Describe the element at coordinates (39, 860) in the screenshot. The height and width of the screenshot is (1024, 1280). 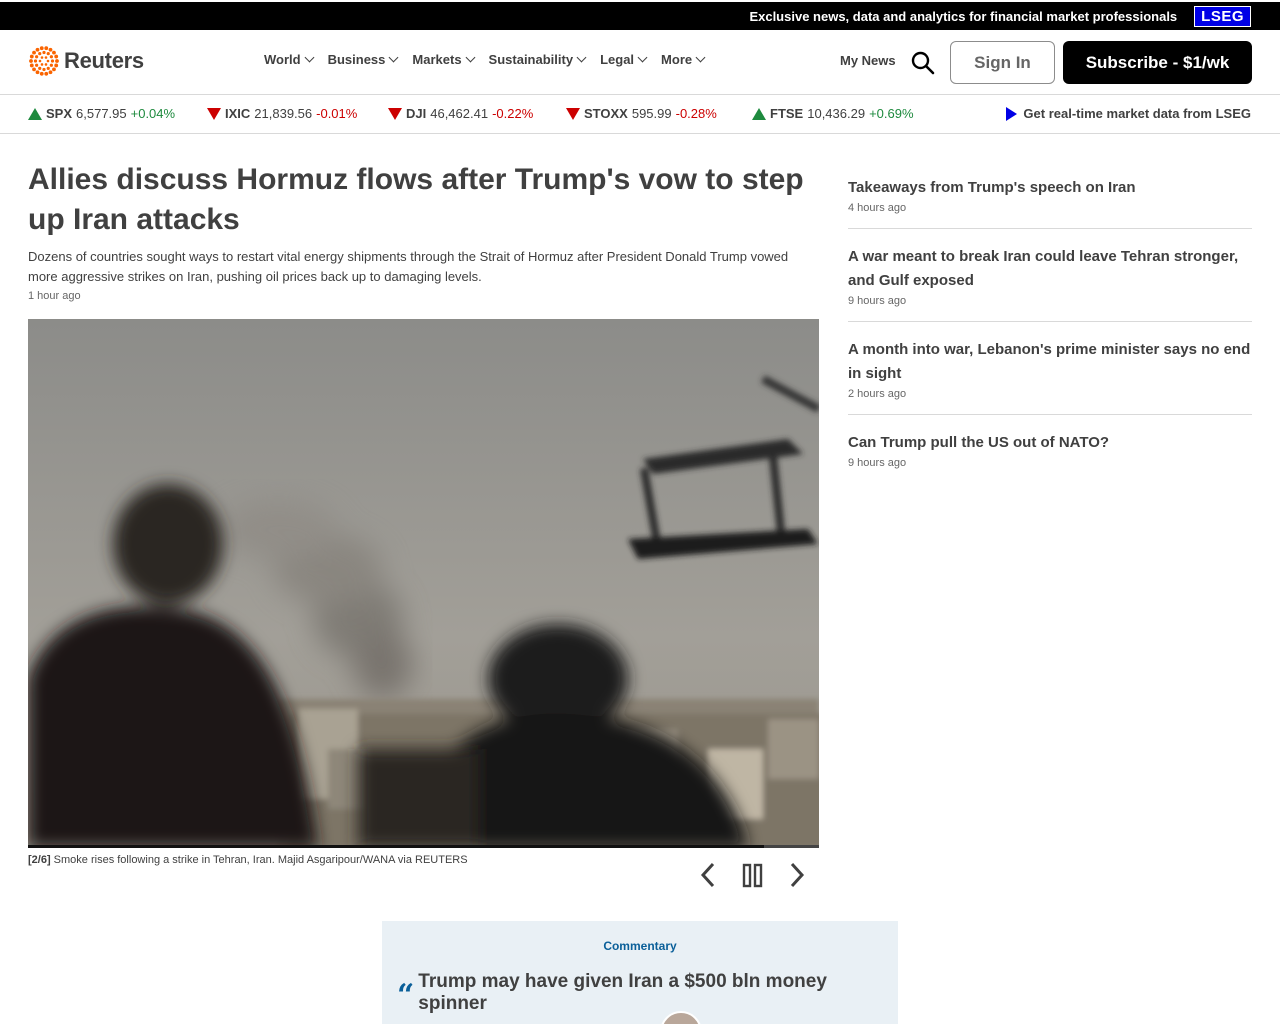
I see `caption-index: [2/6]` at that location.